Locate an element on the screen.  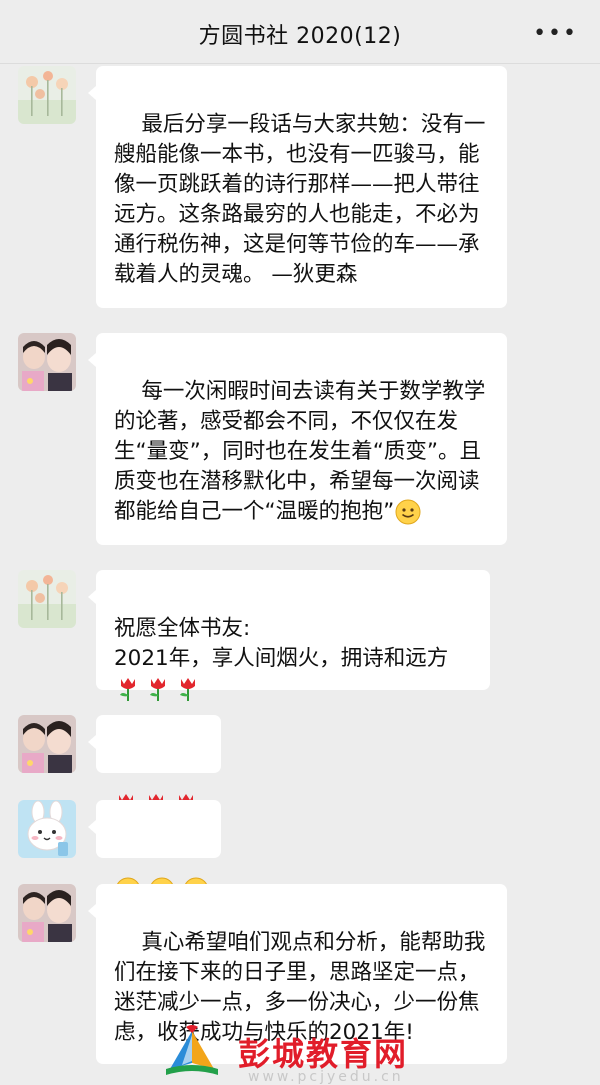
watermark-url: www.pcjyedu.cn is located at coordinates (326, 1077).